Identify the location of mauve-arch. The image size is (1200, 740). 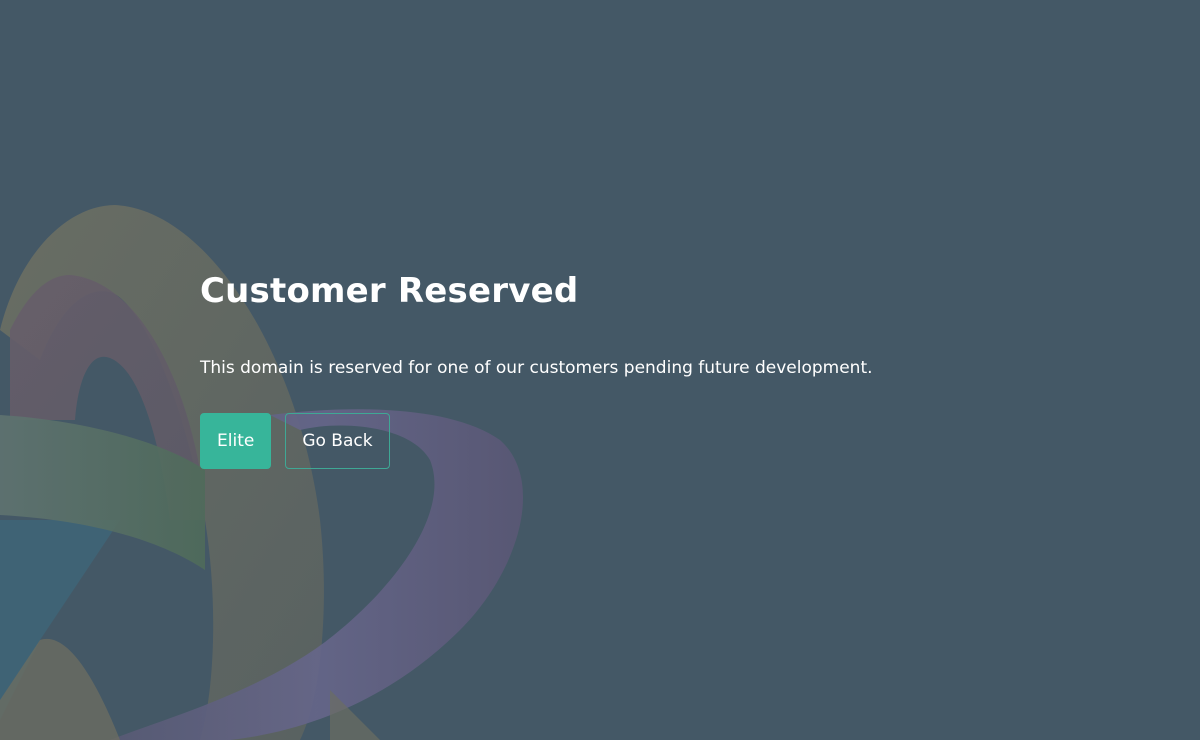
(107, 397).